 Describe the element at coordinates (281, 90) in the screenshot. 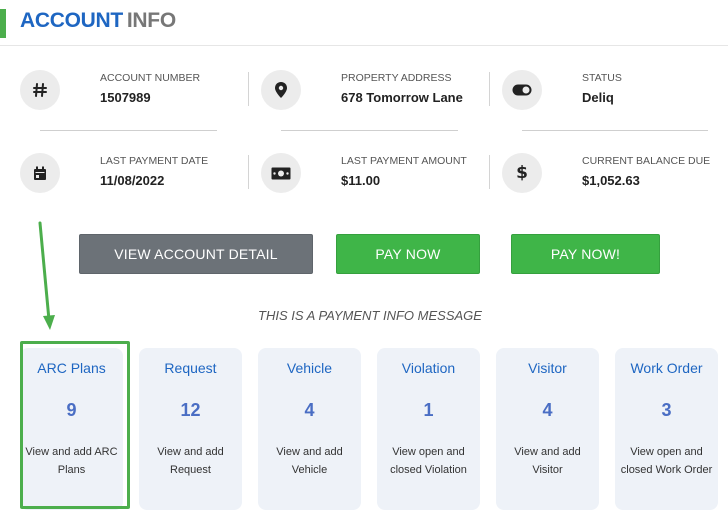

I see `map-pin-icon` at that location.